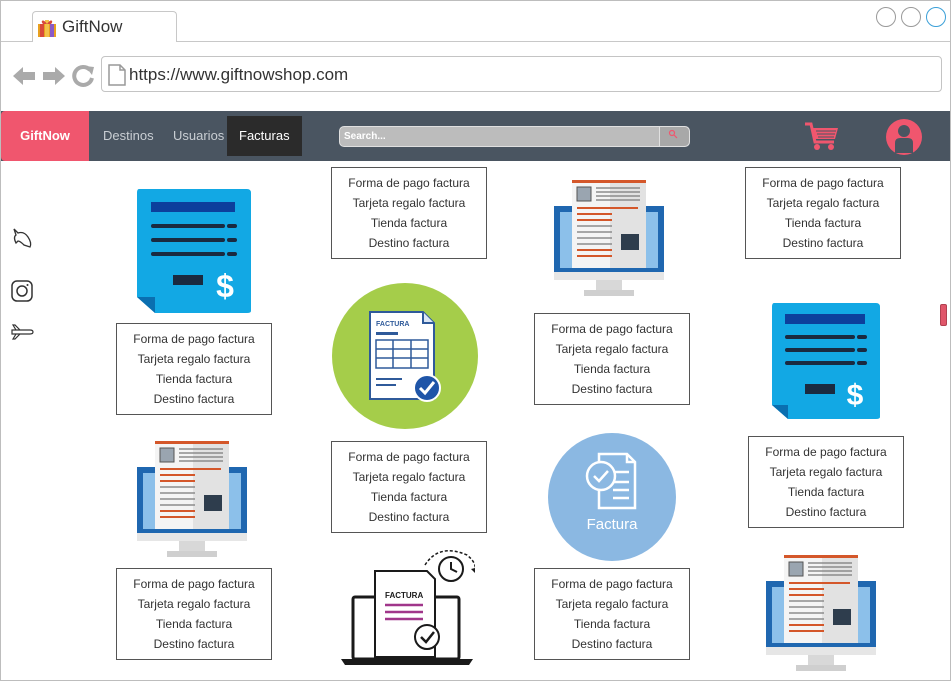 Image resolution: width=951 pixels, height=681 pixels. Describe the element at coordinates (128, 136) in the screenshot. I see `nav-link-destinos: Destinos` at that location.